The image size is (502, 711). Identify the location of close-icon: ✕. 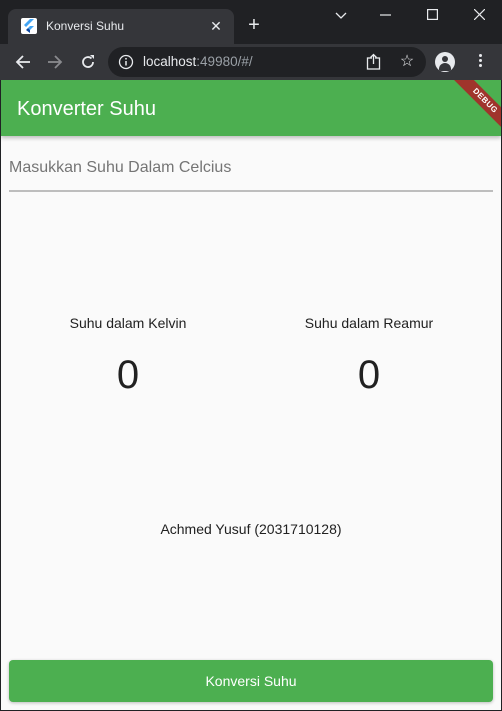
(216, 26).